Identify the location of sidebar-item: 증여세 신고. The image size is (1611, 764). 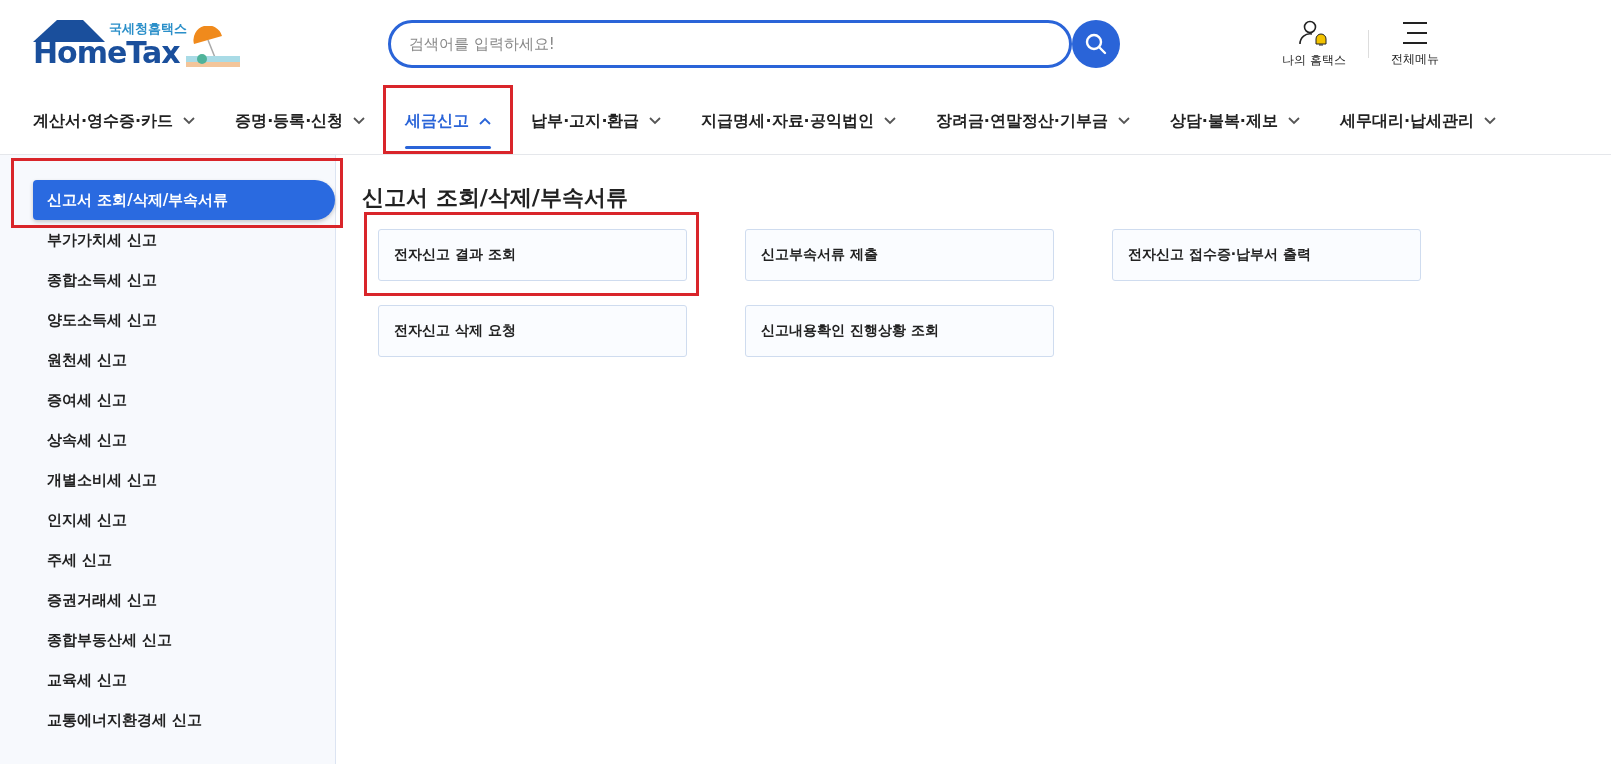
(167, 400).